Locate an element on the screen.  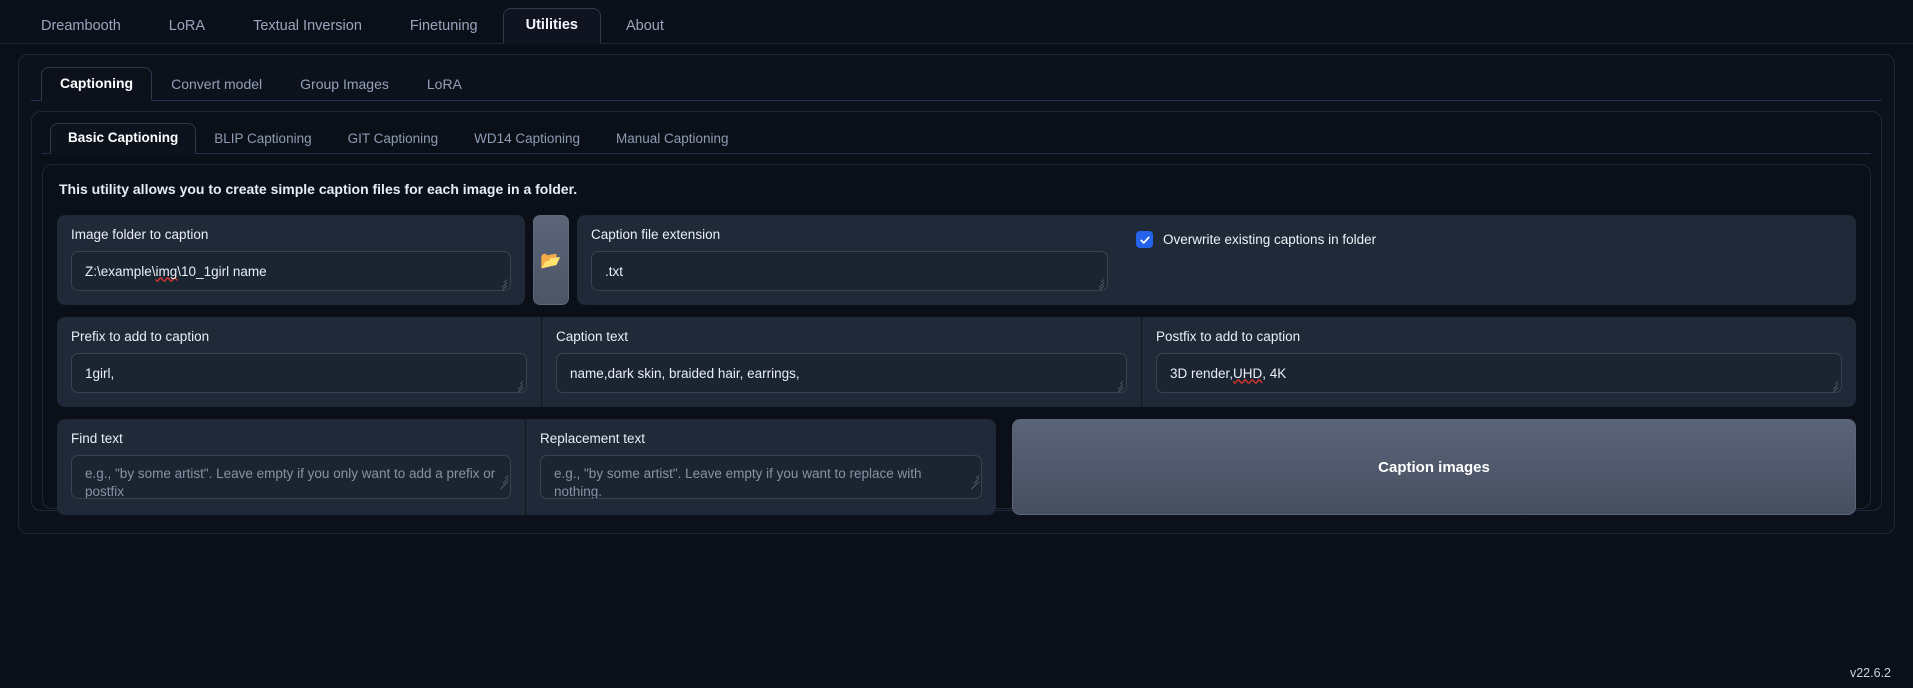
caption-extension-value: .txt is located at coordinates (614, 271).